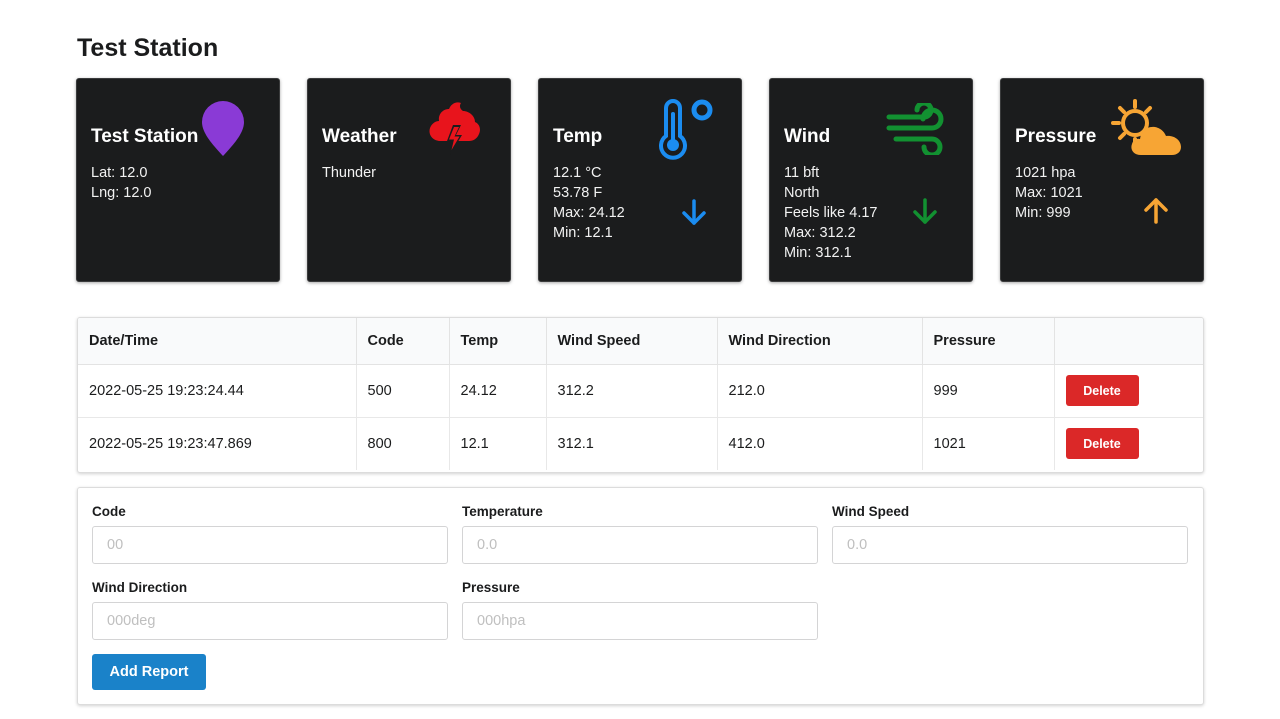 The height and width of the screenshot is (719, 1280). Describe the element at coordinates (685, 131) in the screenshot. I see `thermometer-icon` at that location.